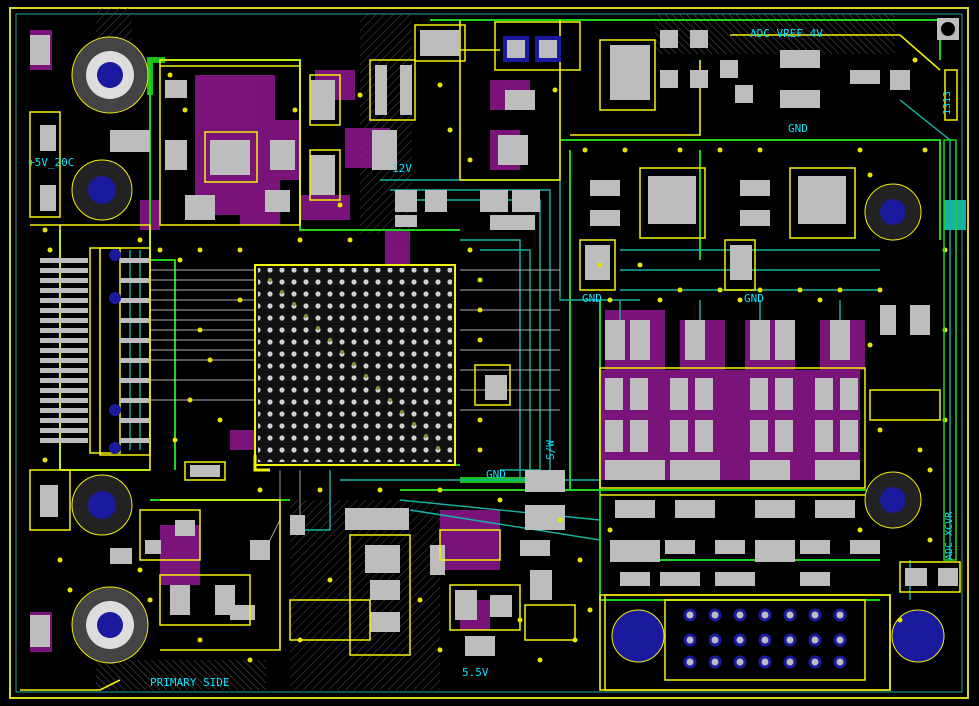 Image resolution: width=979 pixels, height=706 pixels. What do you see at coordinates (754, 298) in the screenshot?
I see `label-gnd-mid: GND` at bounding box center [754, 298].